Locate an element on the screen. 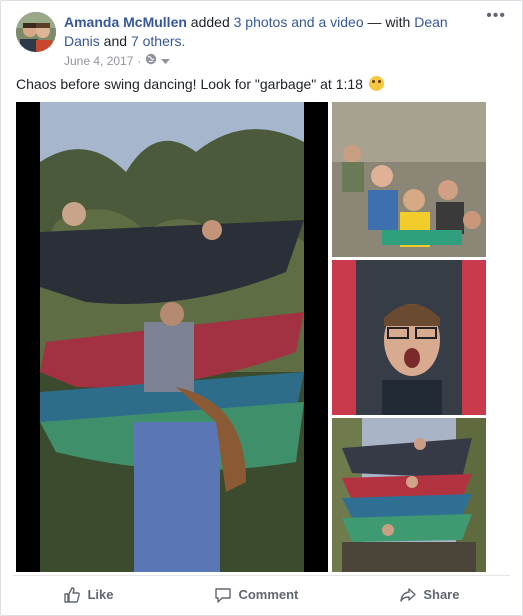 The image size is (523, 616). like-button: Like is located at coordinates (88, 595).